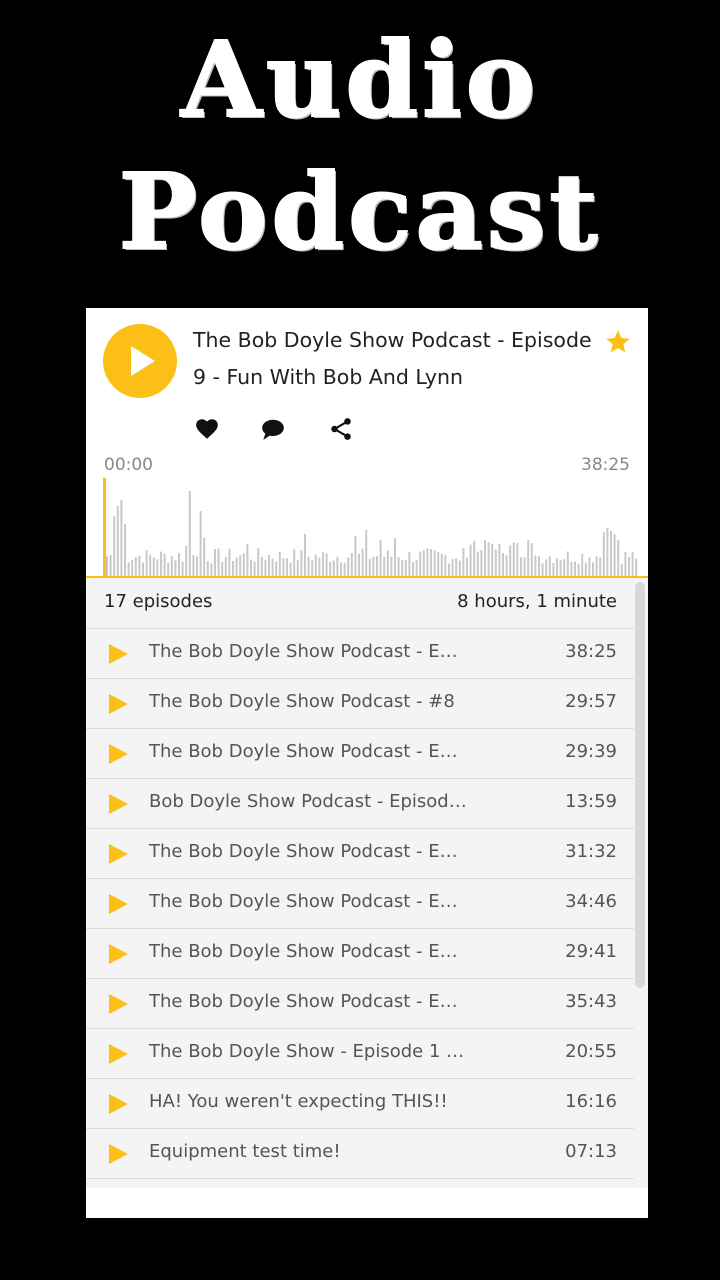 This screenshot has width=720, height=1280. I want to click on episode-list-header: 17 episodes 8 hours, 1 minute, so click(360, 603).